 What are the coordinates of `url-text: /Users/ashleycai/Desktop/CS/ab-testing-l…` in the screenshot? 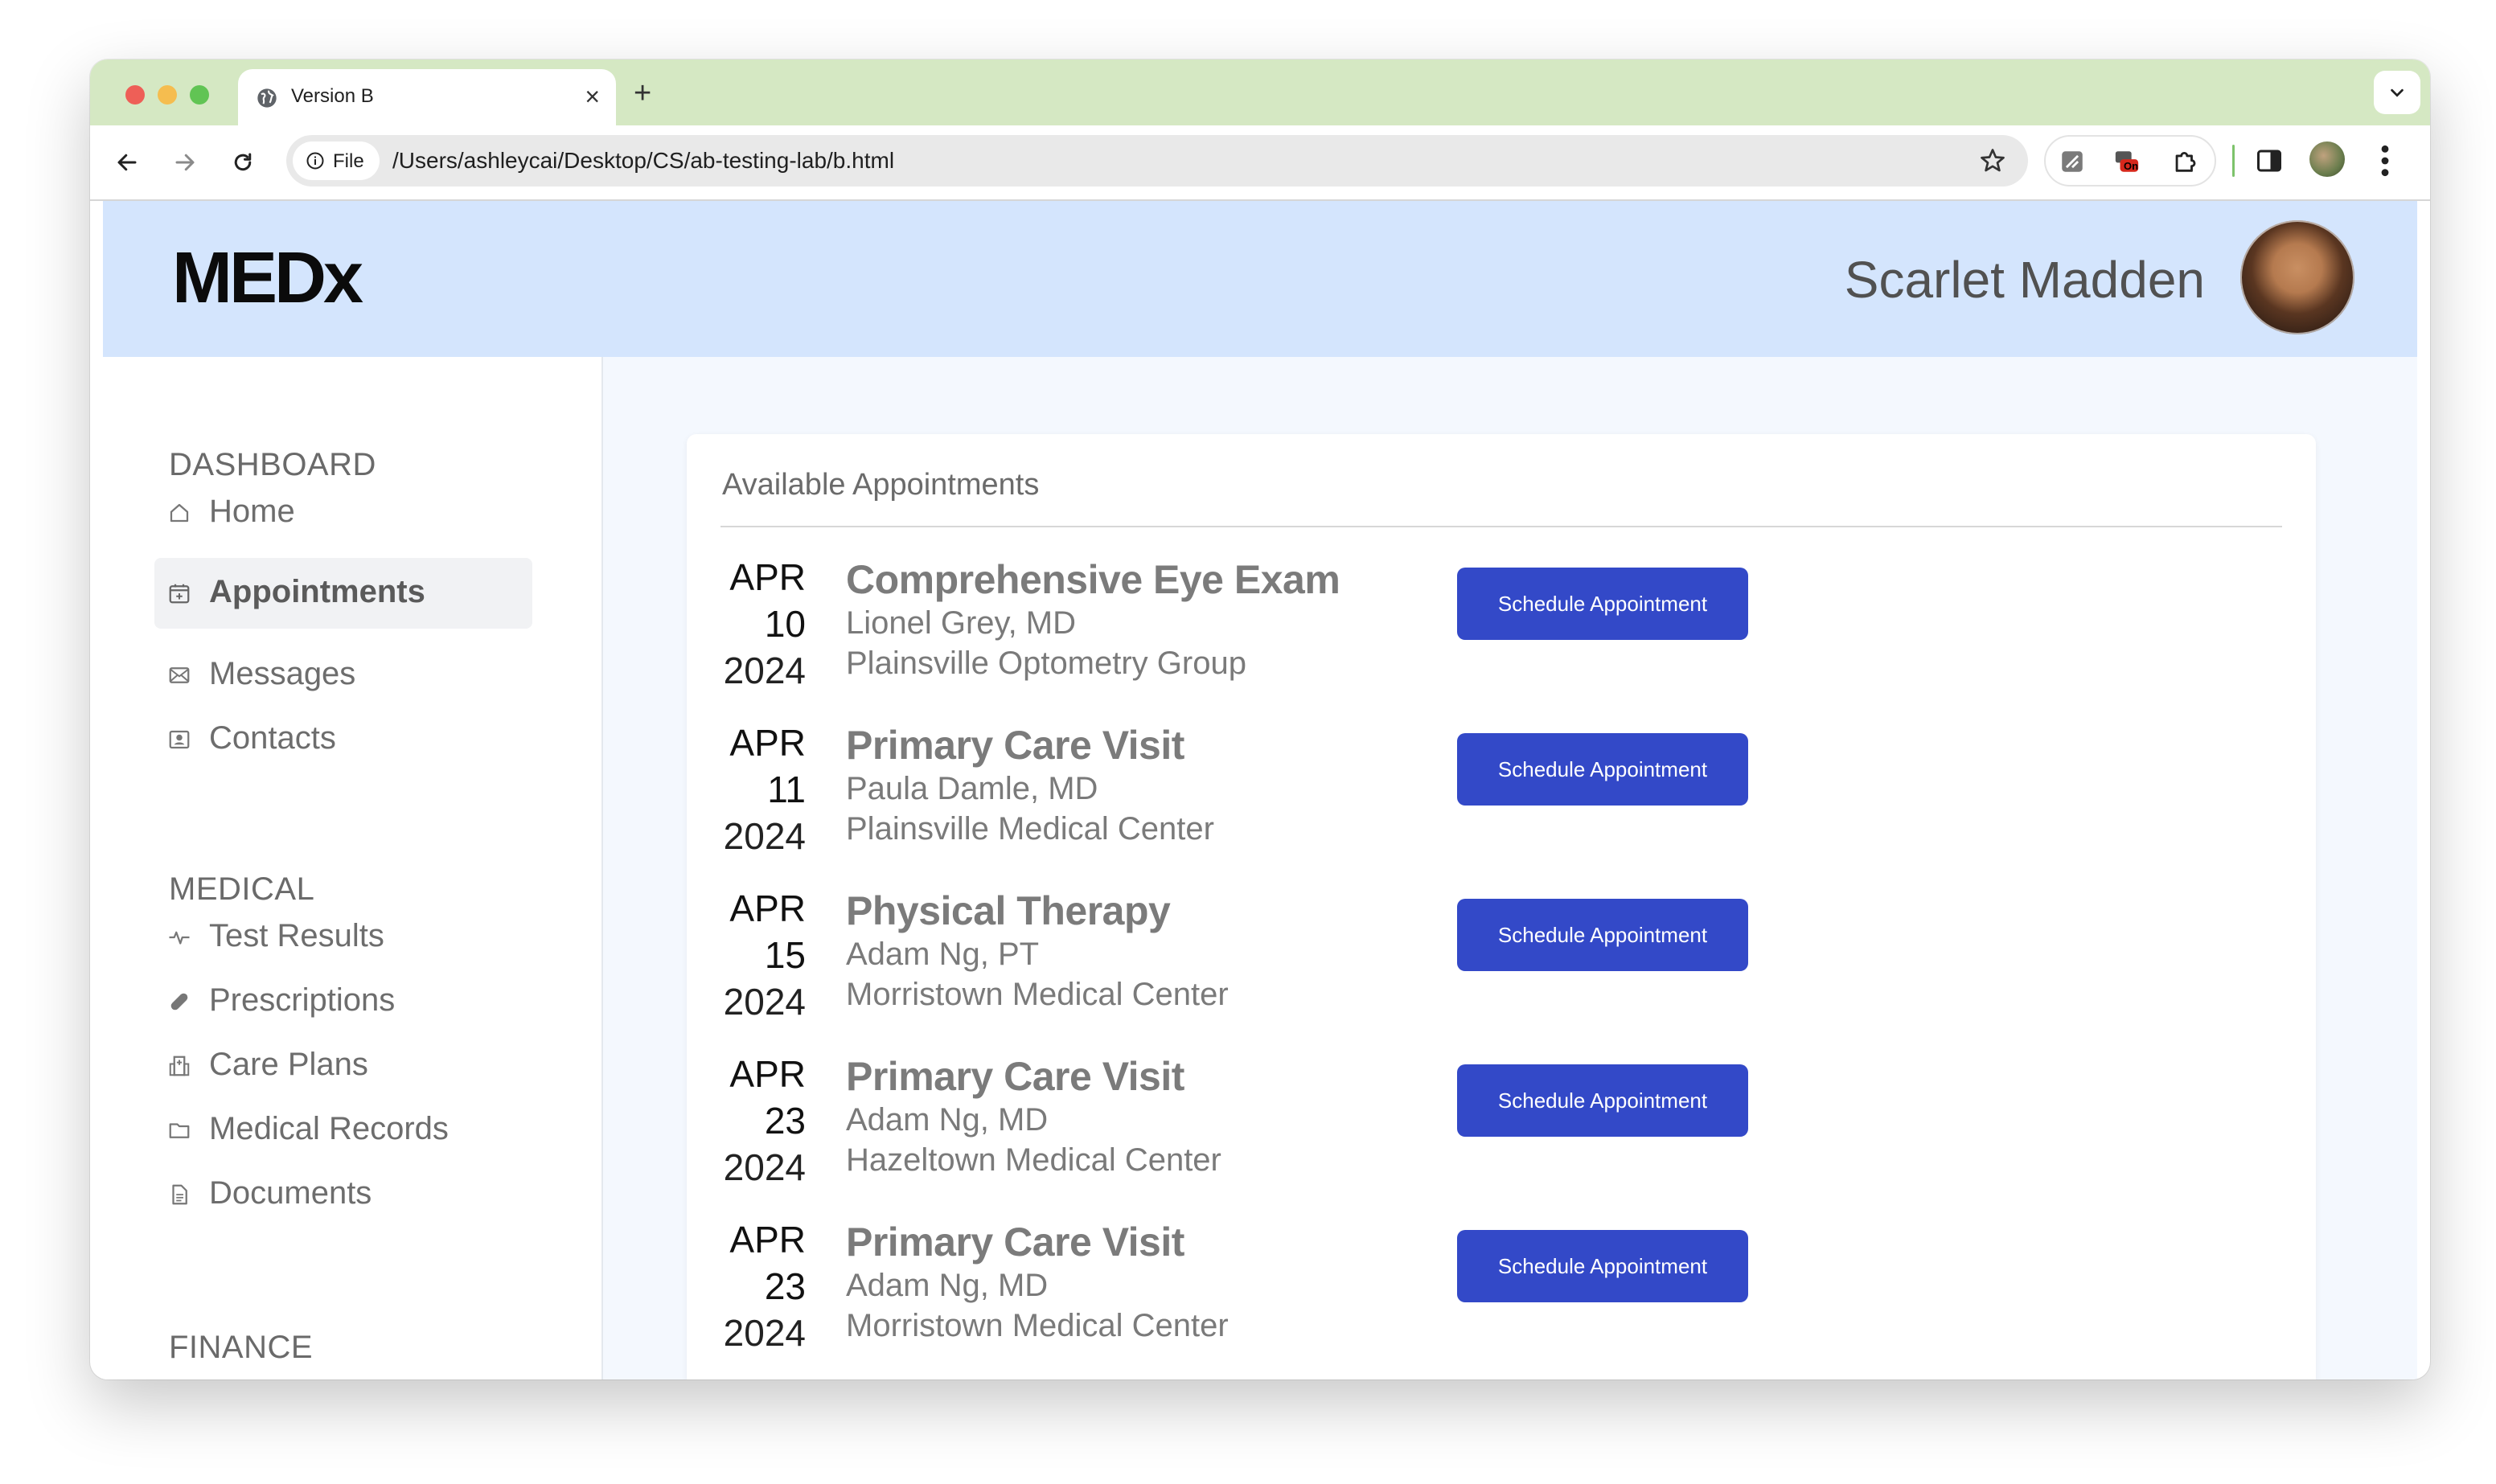 It's located at (643, 161).